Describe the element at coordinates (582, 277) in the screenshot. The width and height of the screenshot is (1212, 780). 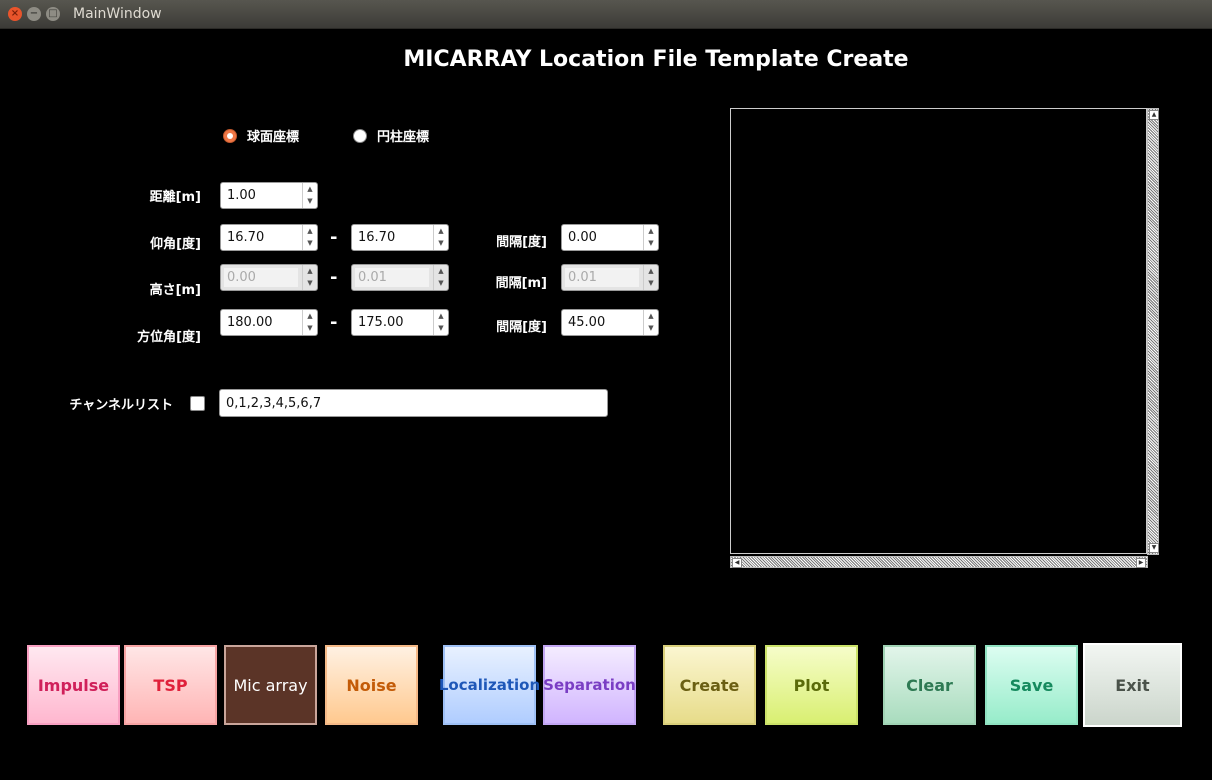
I see `height-interval-value: 0.01` at that location.